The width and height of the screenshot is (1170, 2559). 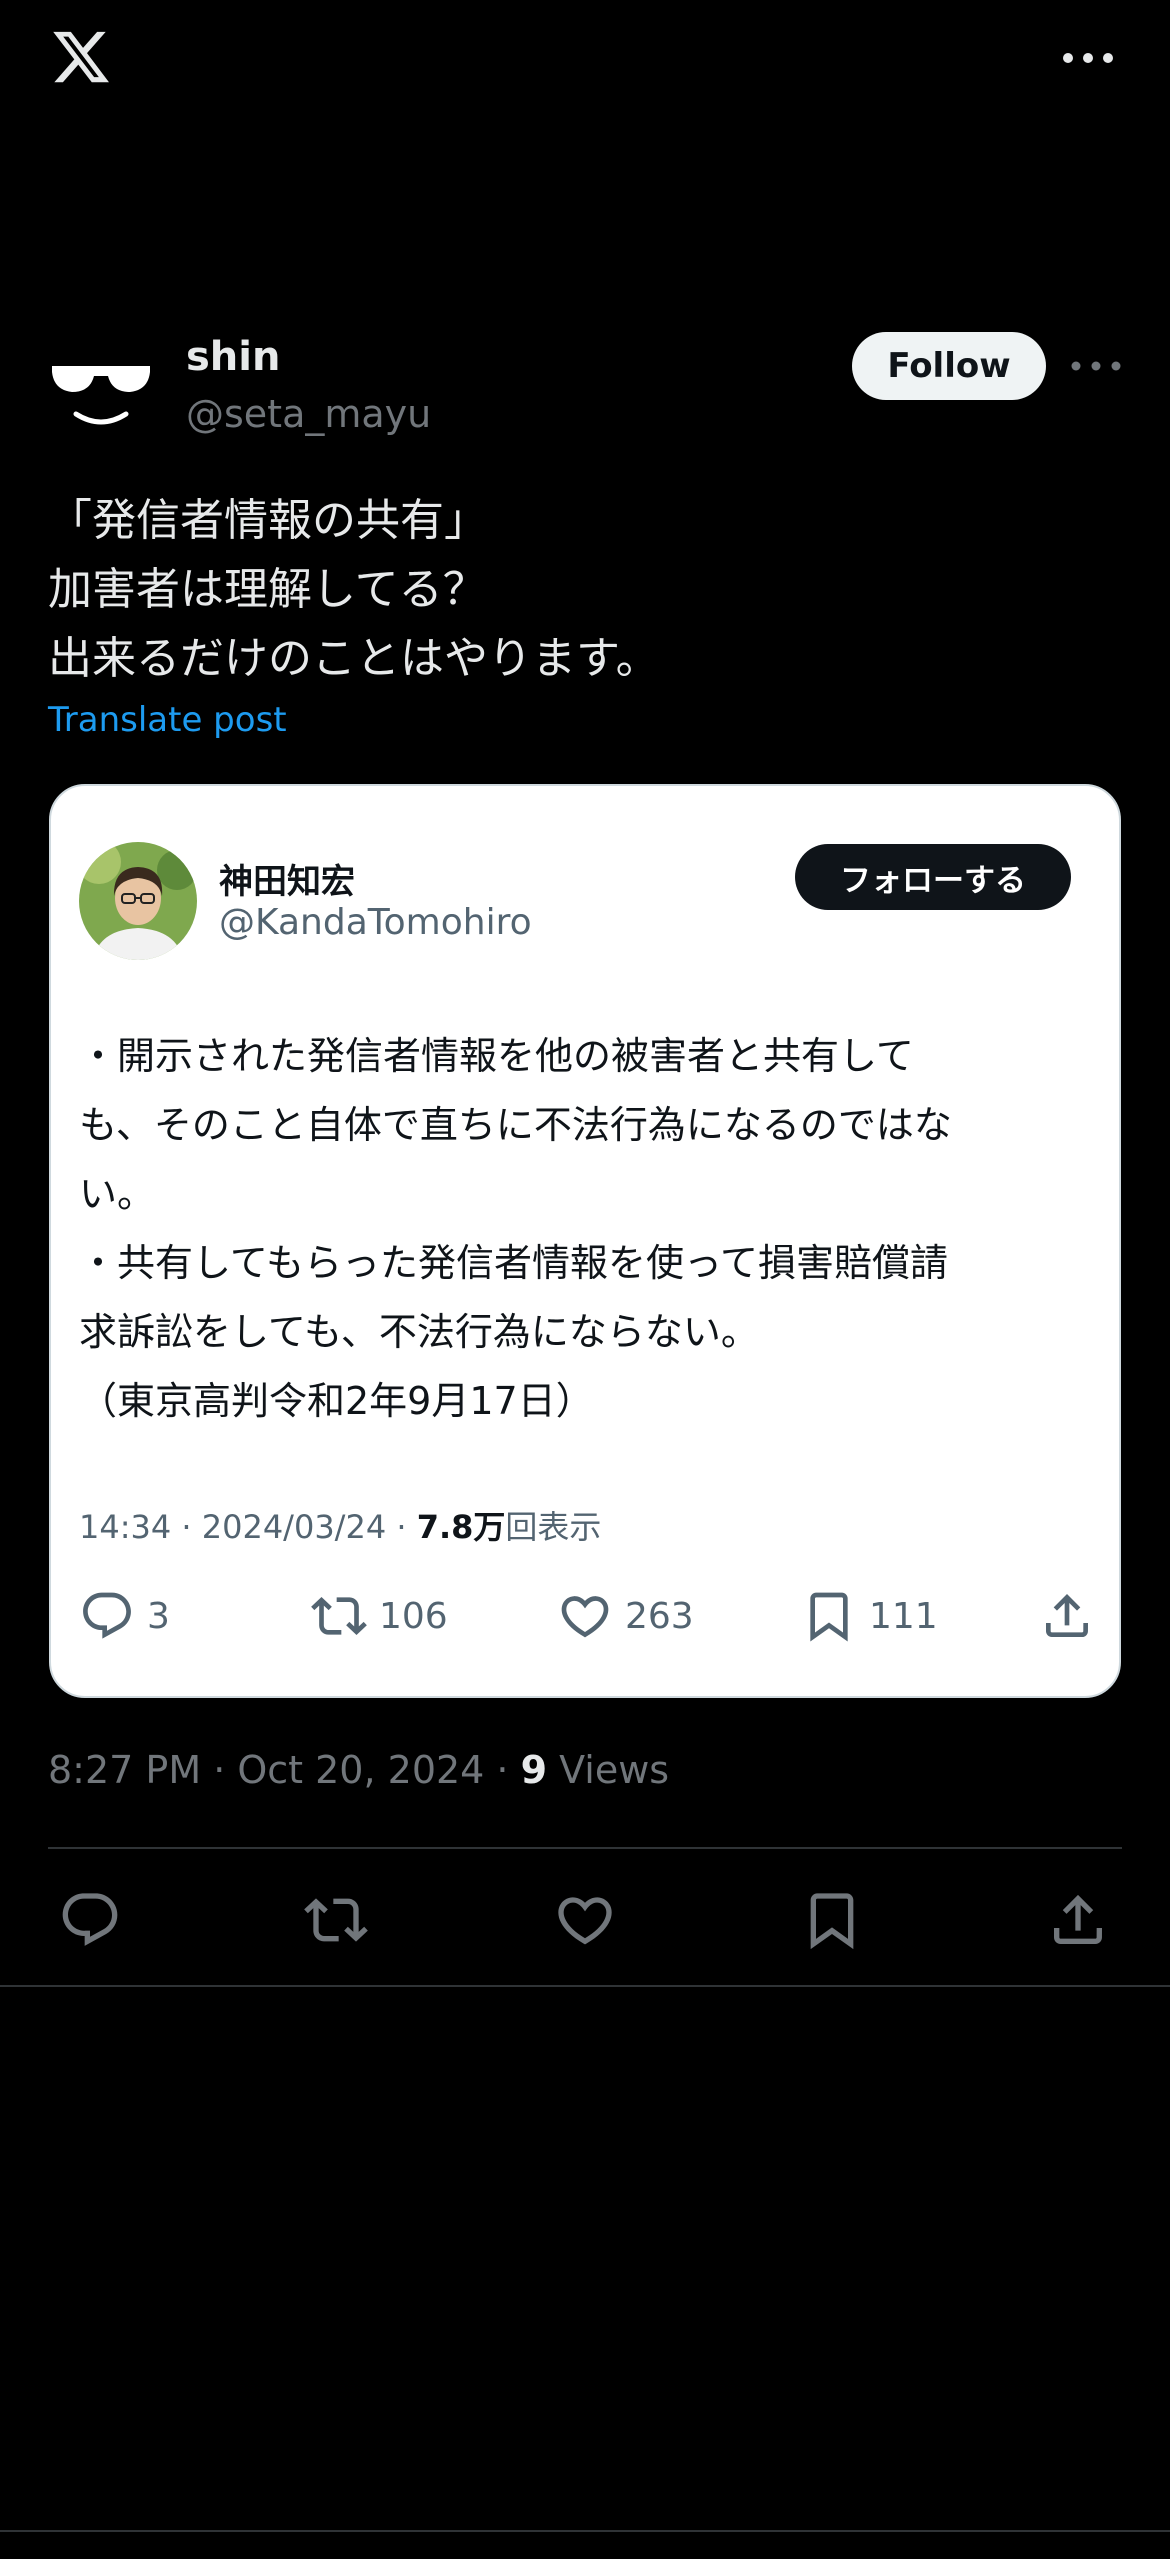 I want to click on quoted-bookmark-count: 111, so click(x=903, y=1616).